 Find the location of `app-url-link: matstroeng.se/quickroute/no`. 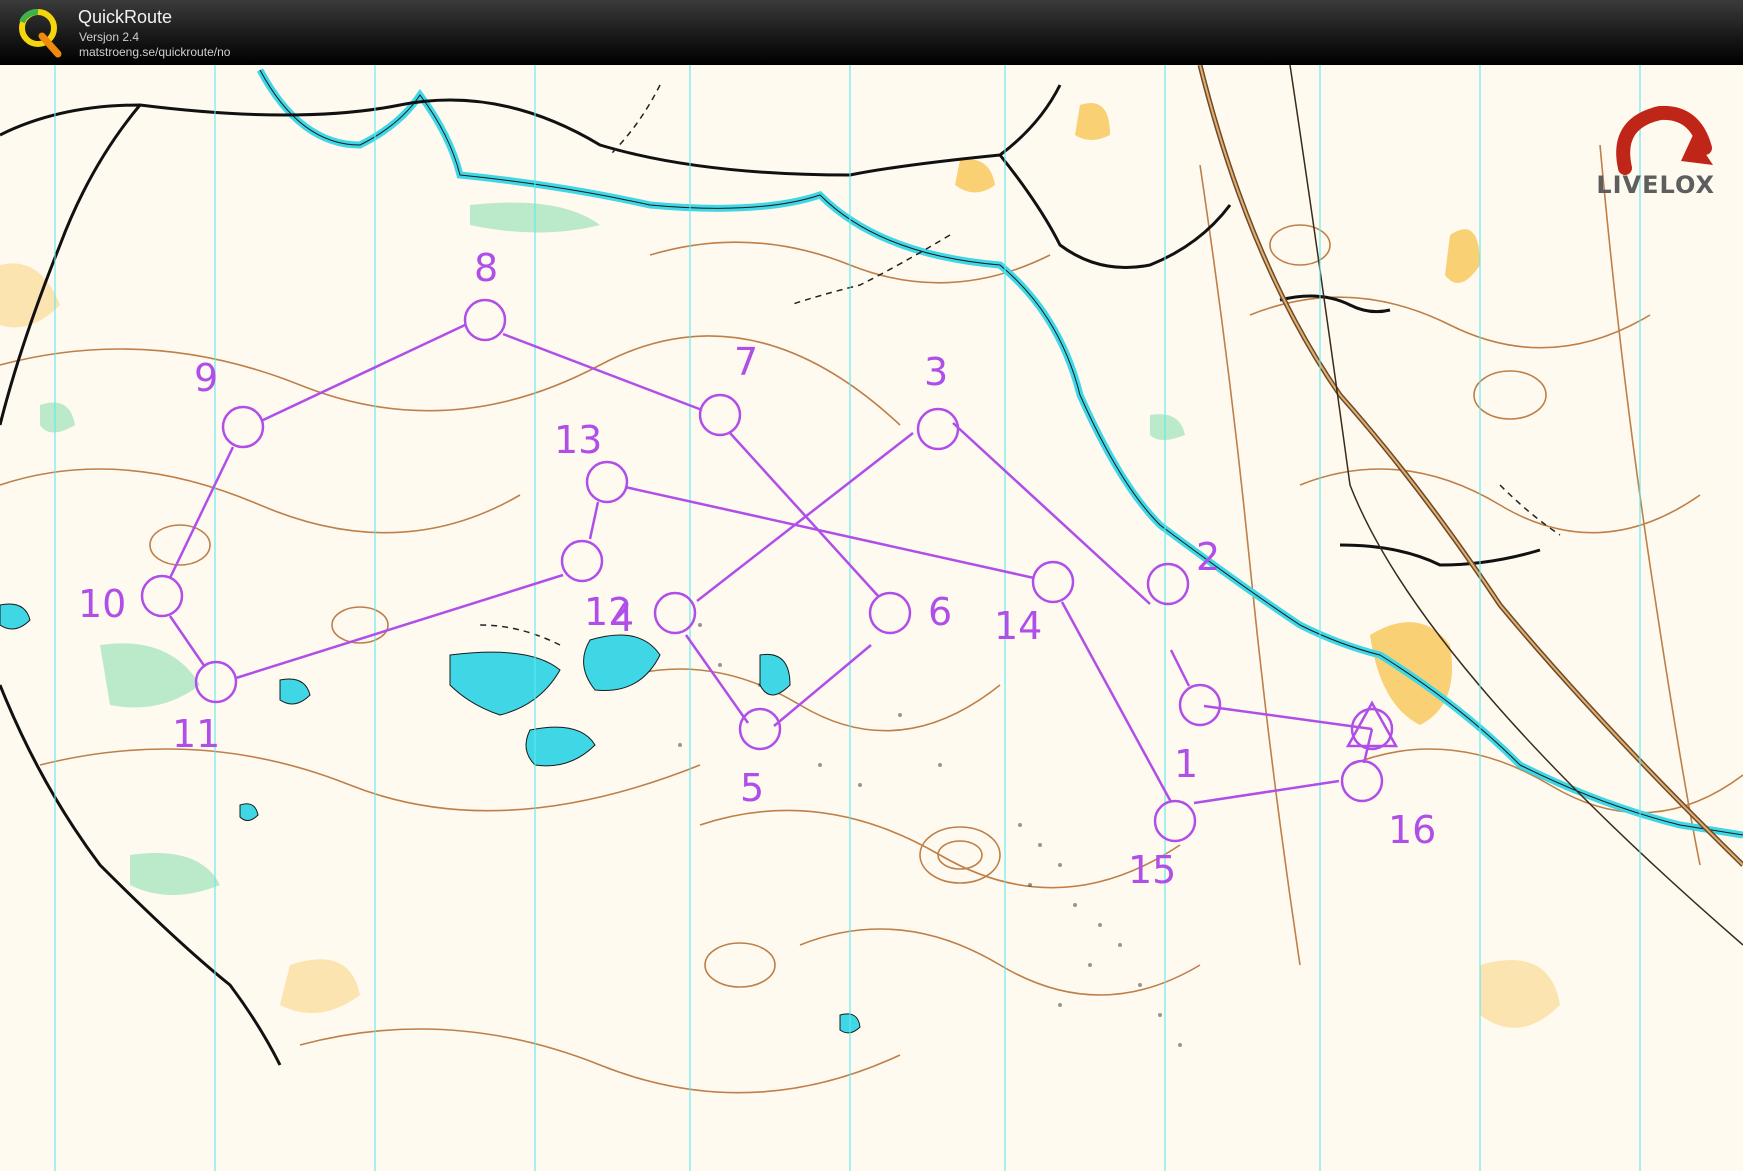

app-url-link: matstroeng.se/quickroute/no is located at coordinates (154, 52).